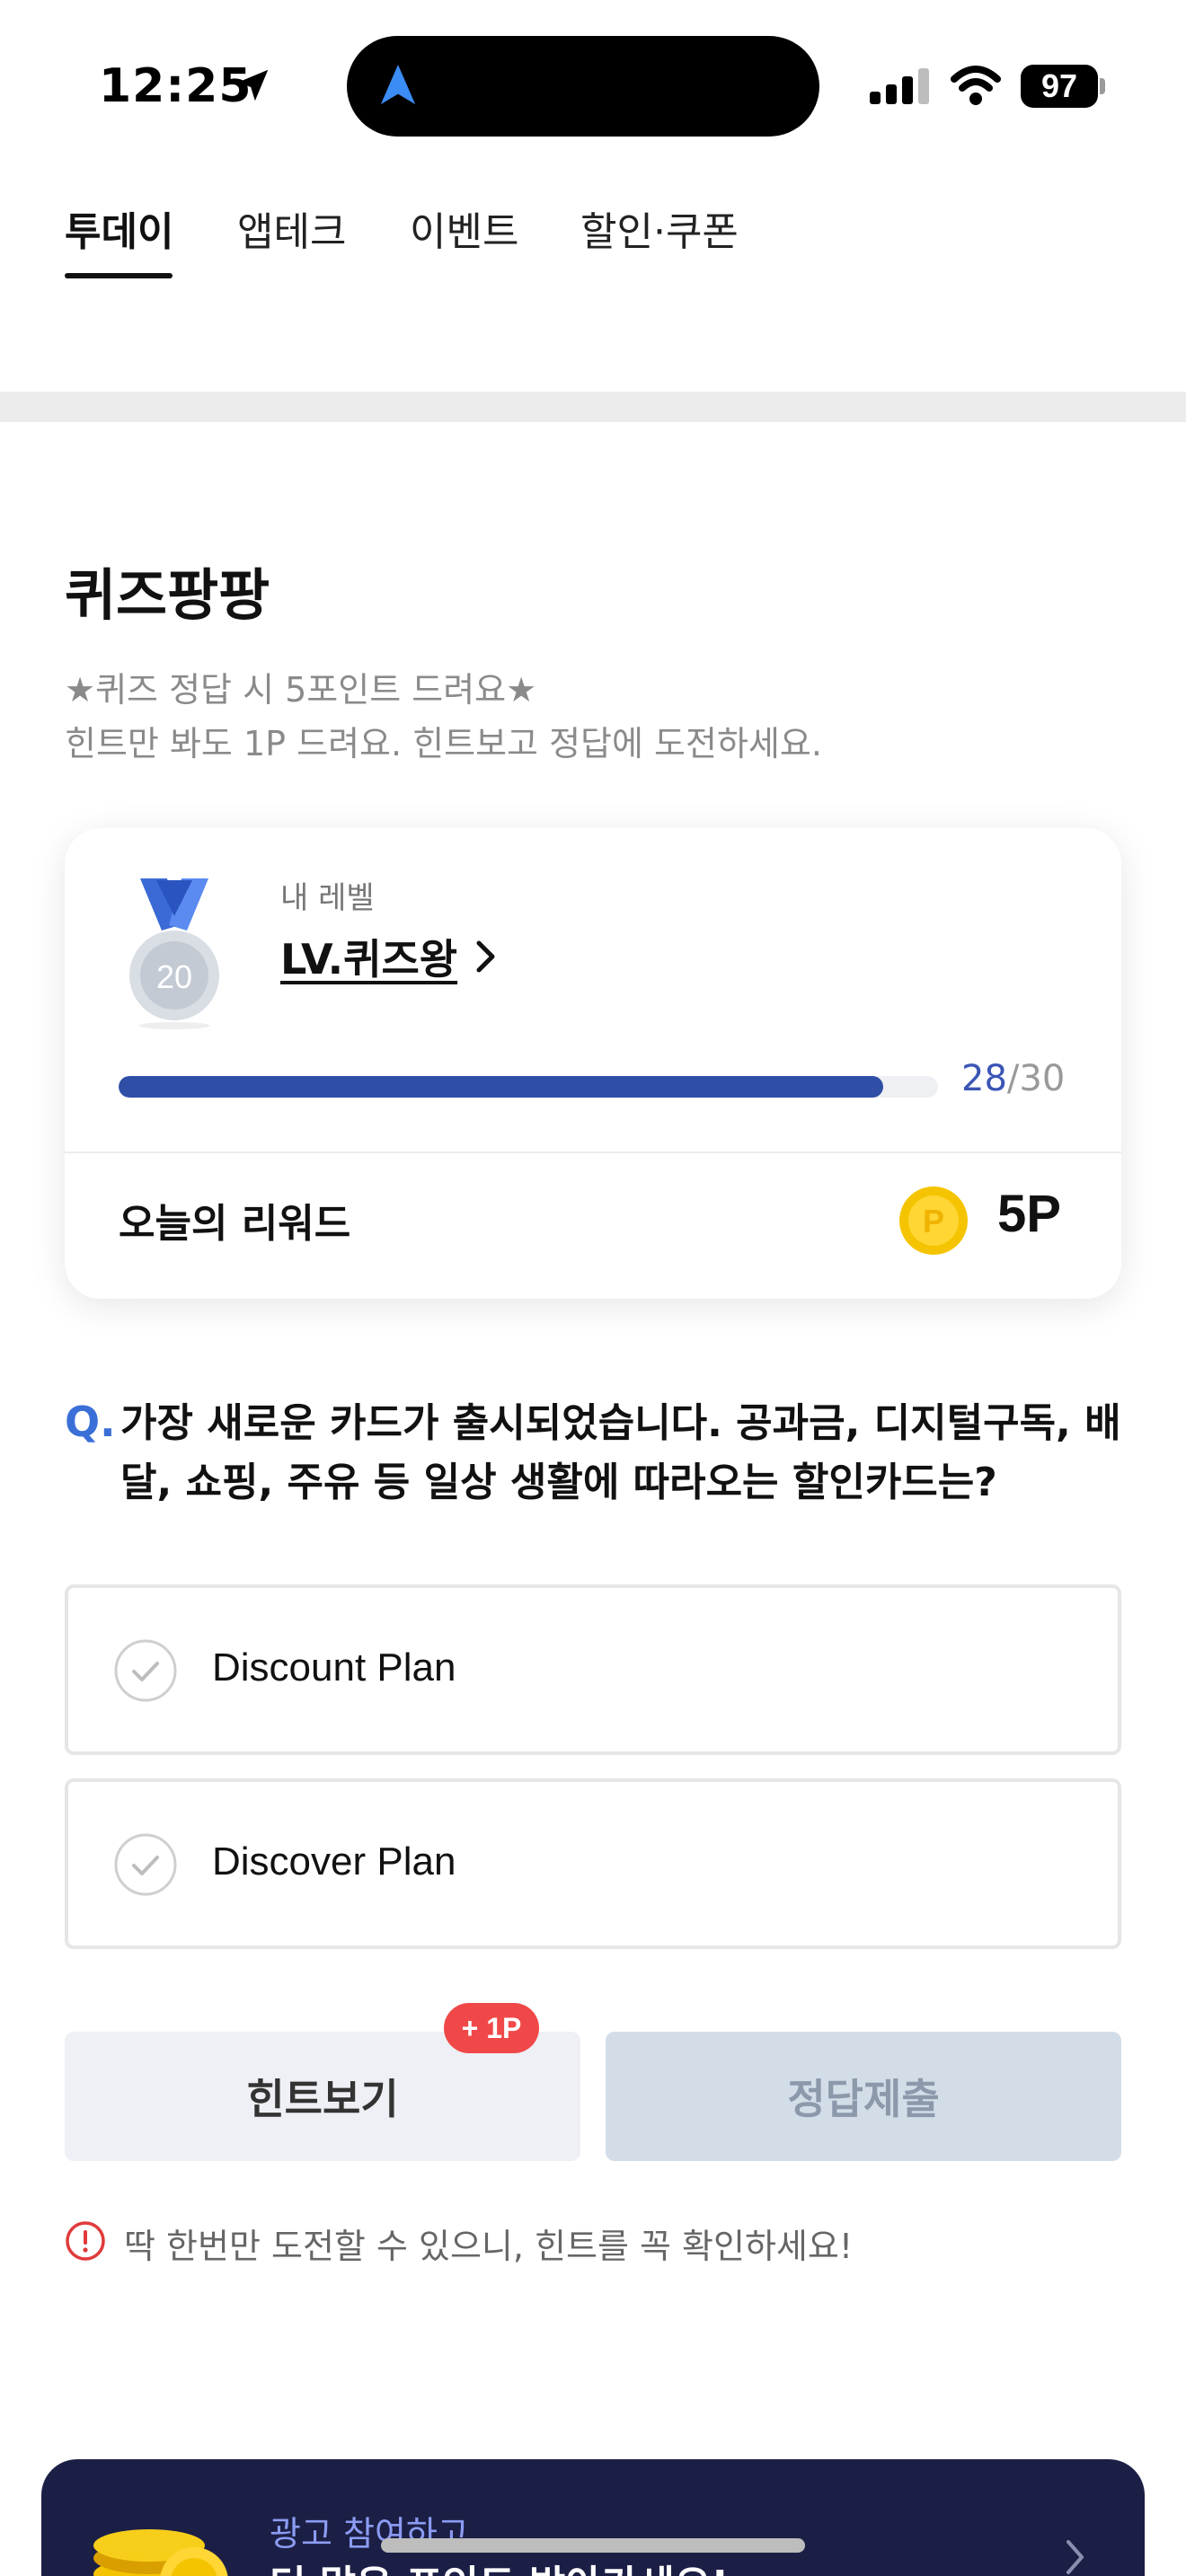 The image size is (1186, 2576). Describe the element at coordinates (90, 1422) in the screenshot. I see `question-marker: Q.` at that location.